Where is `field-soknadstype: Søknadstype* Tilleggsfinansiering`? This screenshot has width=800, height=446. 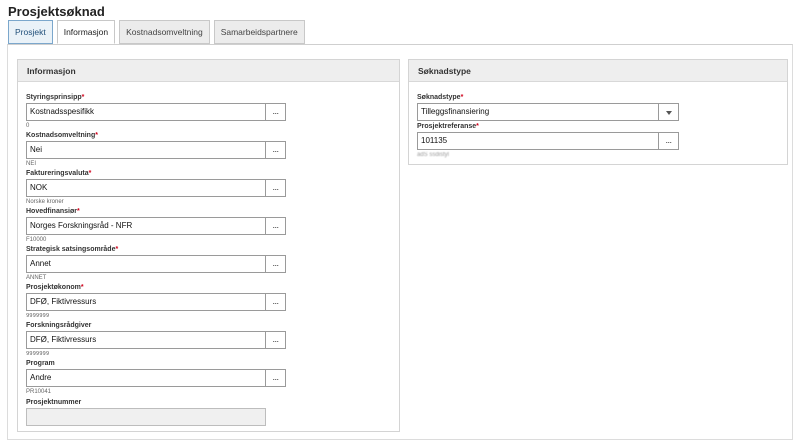 field-soknadstype: Søknadstype* Tilleggsfinansiering is located at coordinates (548, 107).